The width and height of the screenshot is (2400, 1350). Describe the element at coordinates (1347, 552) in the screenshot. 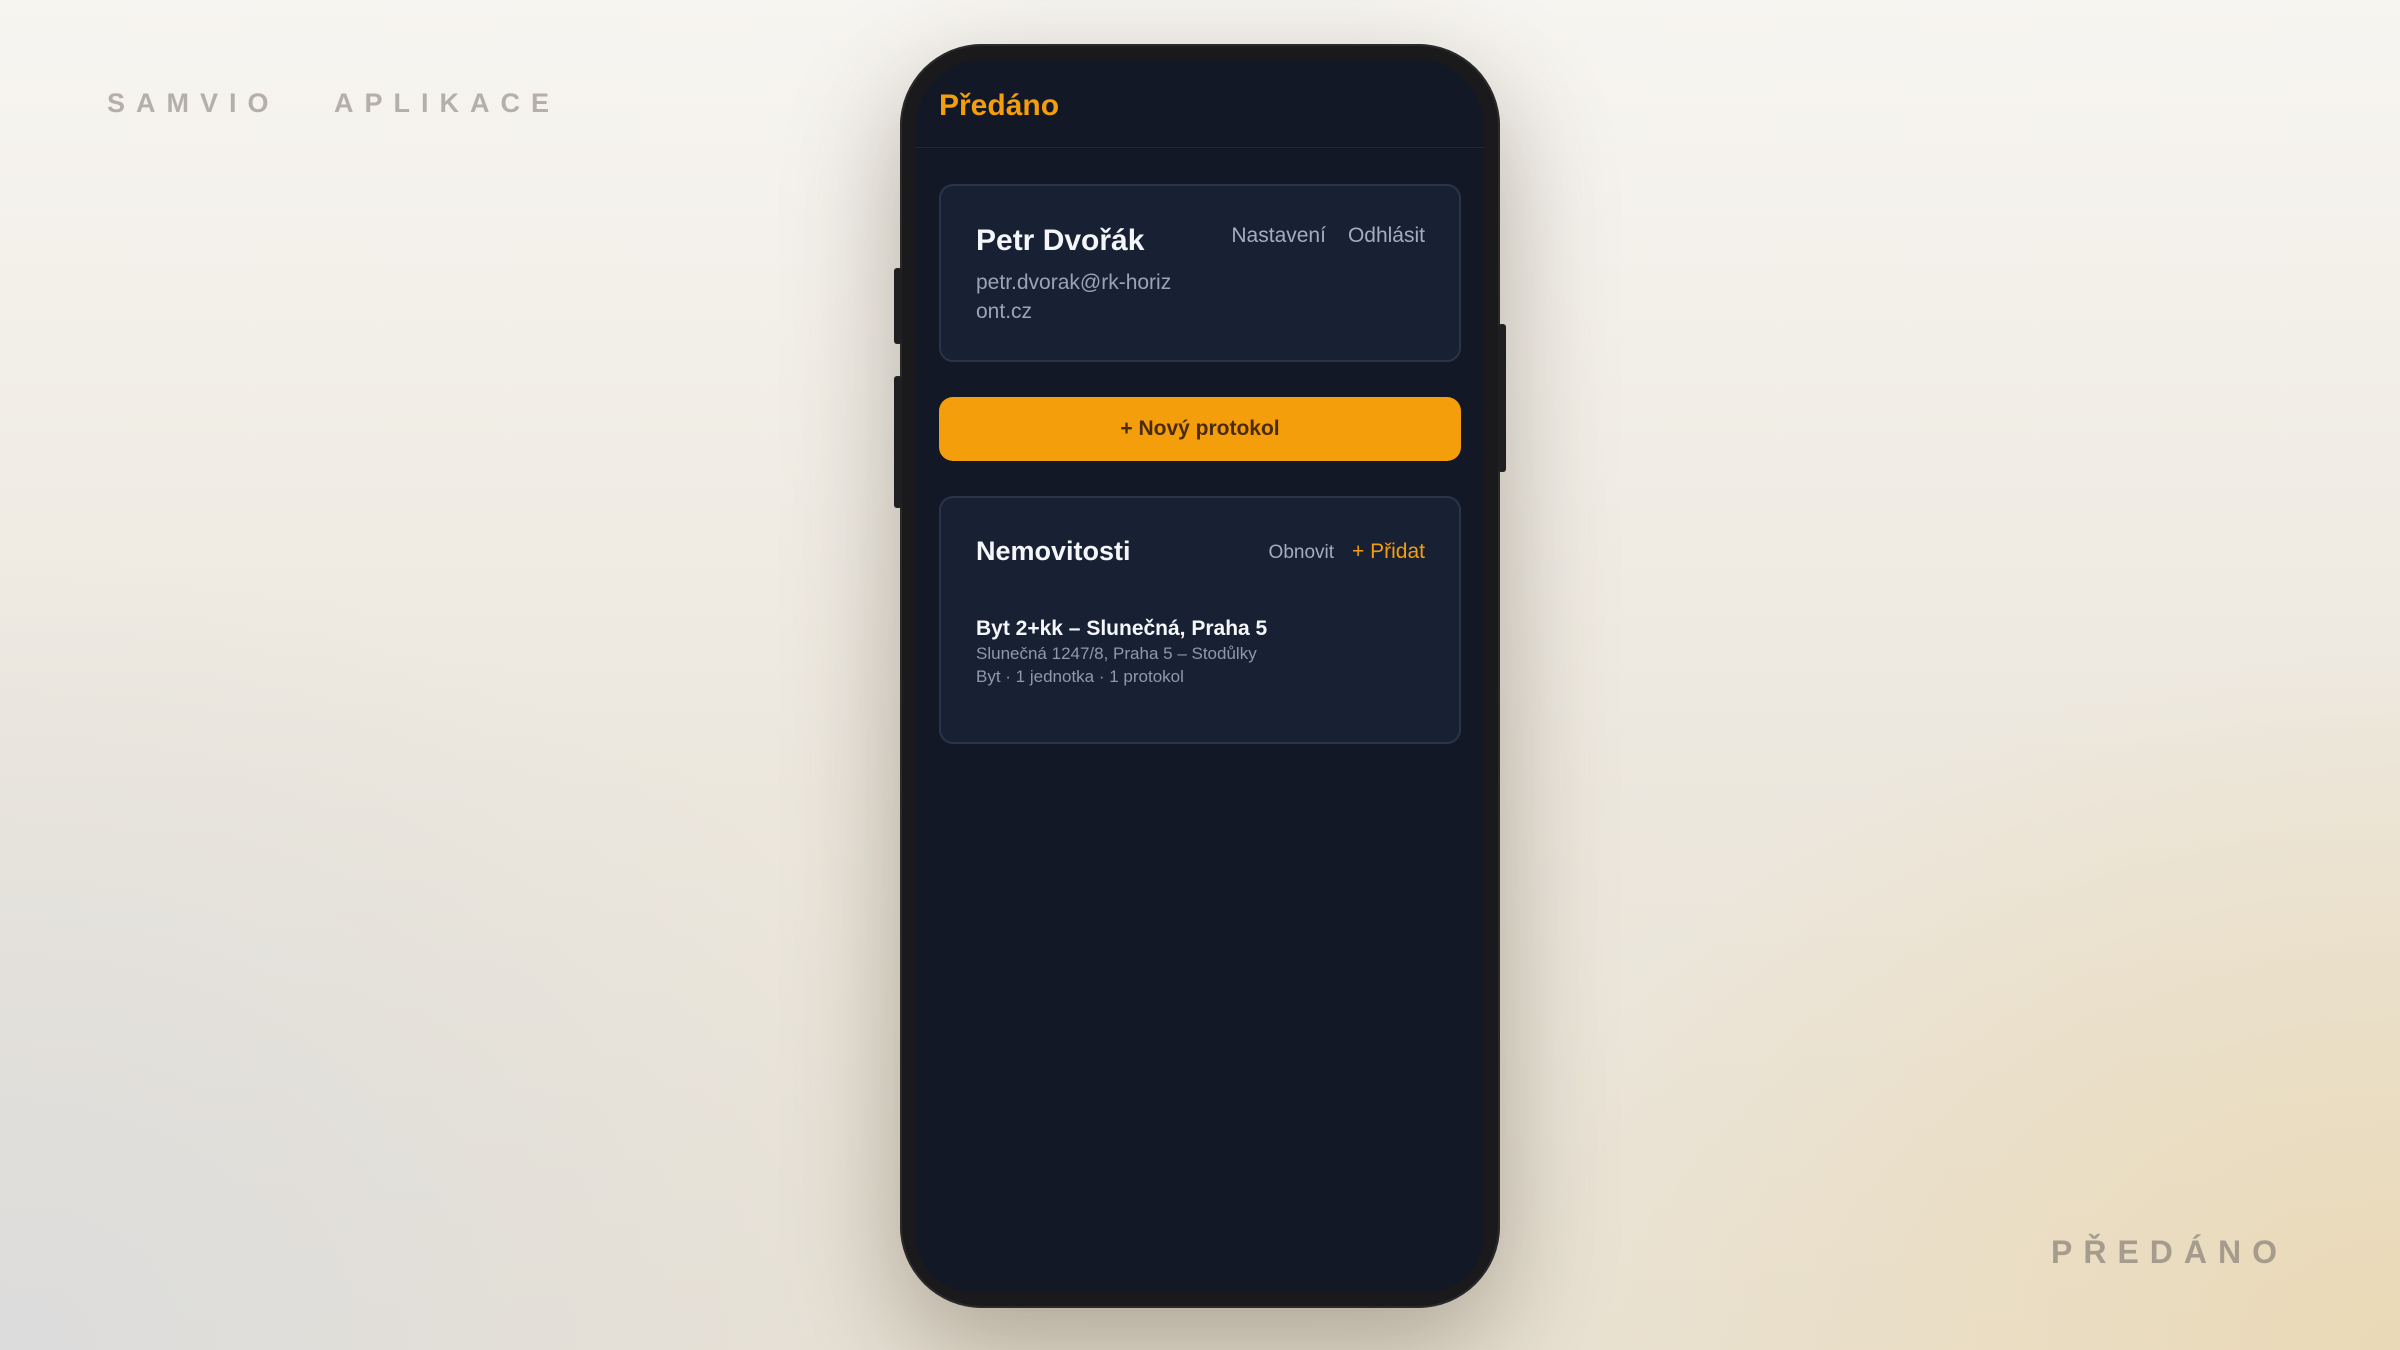

I see `properties-actions: Obnovit + Přidat` at that location.